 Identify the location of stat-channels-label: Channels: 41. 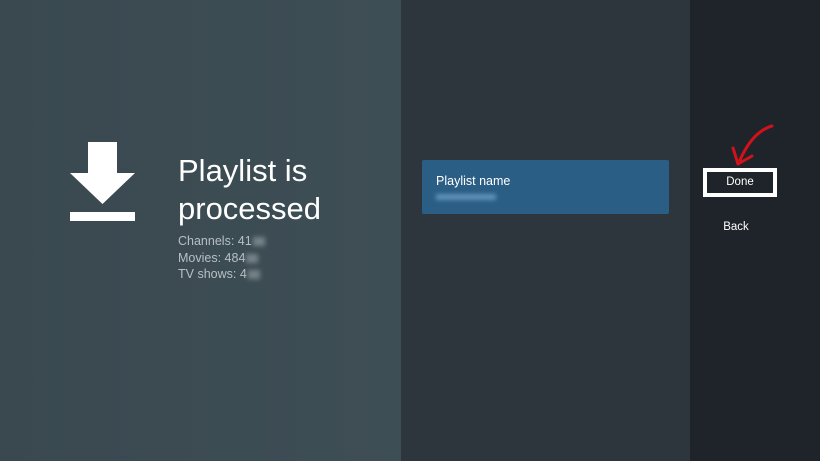
(215, 241).